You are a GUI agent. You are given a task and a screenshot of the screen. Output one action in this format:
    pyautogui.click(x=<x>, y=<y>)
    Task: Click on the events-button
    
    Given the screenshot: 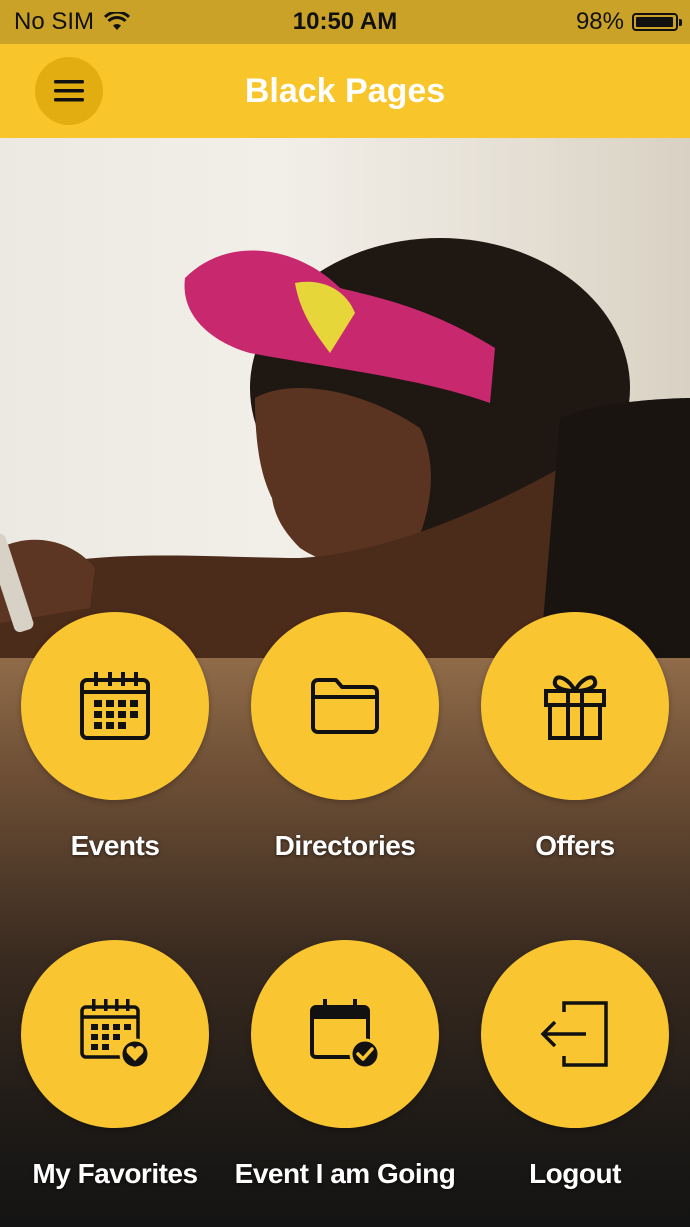 What is the action you would take?
    pyautogui.click(x=115, y=706)
    